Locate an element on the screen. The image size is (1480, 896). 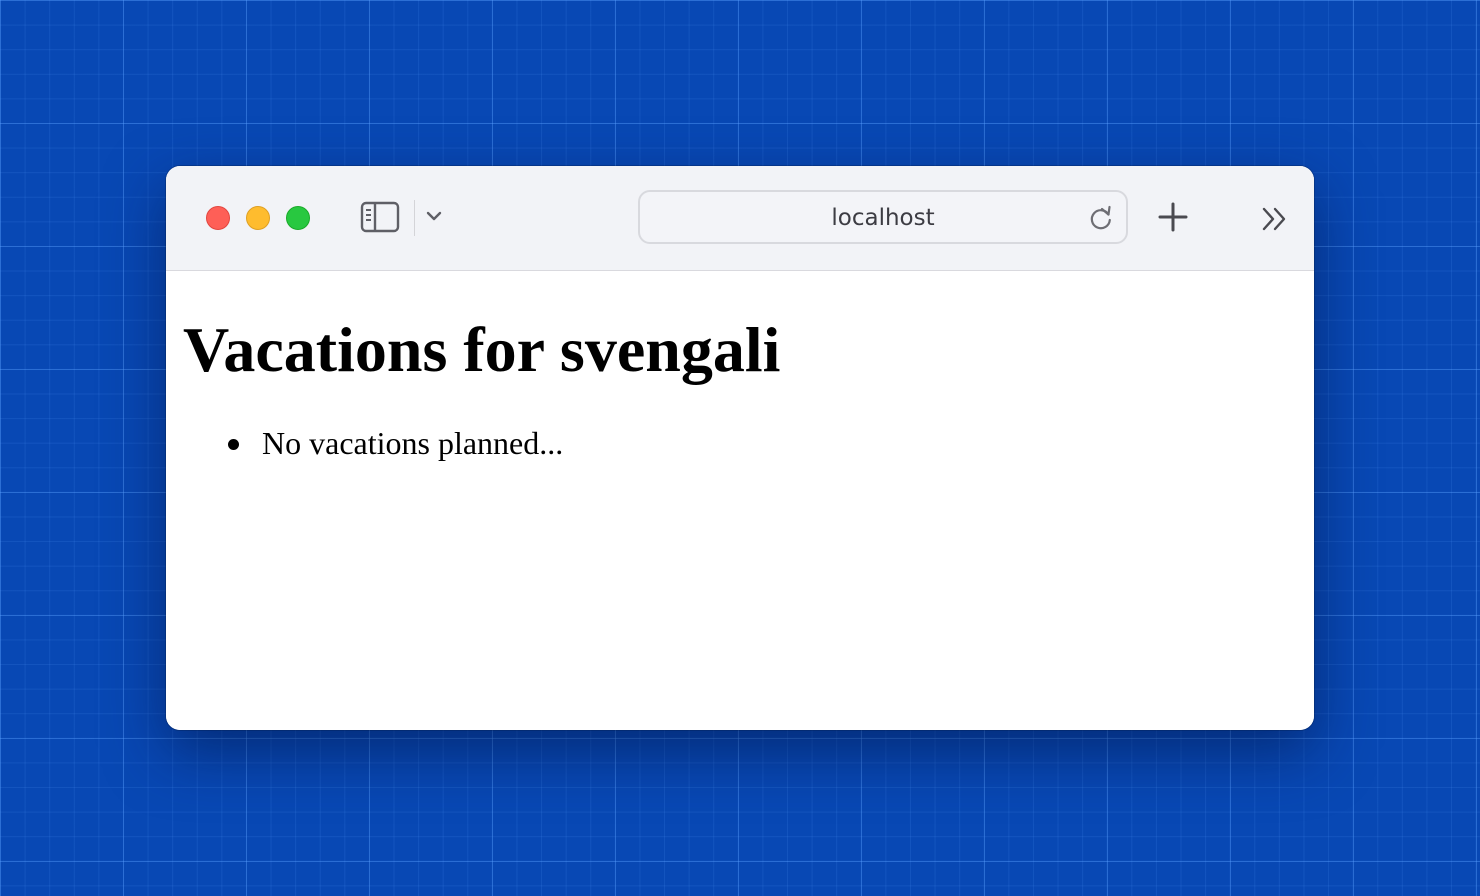
browser-toolbar: localhost is located at coordinates (740, 218).